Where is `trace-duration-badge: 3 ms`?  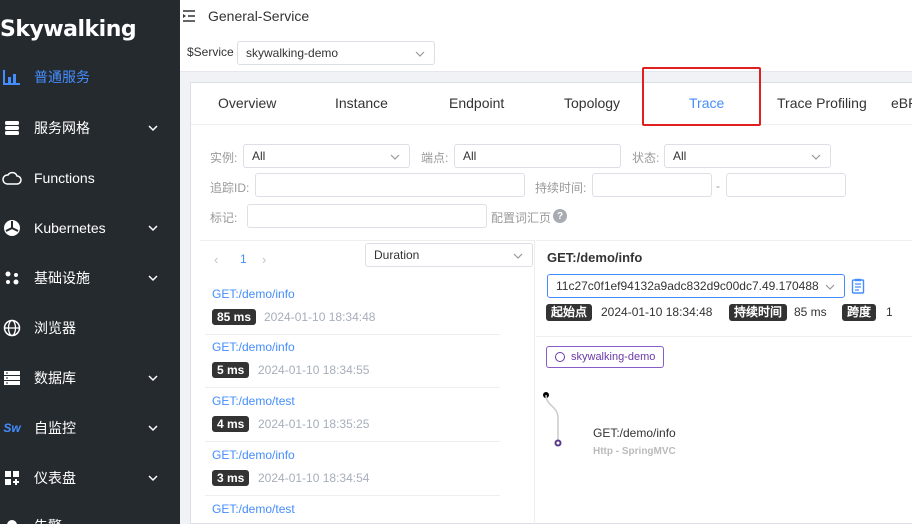 trace-duration-badge: 3 ms is located at coordinates (231, 478).